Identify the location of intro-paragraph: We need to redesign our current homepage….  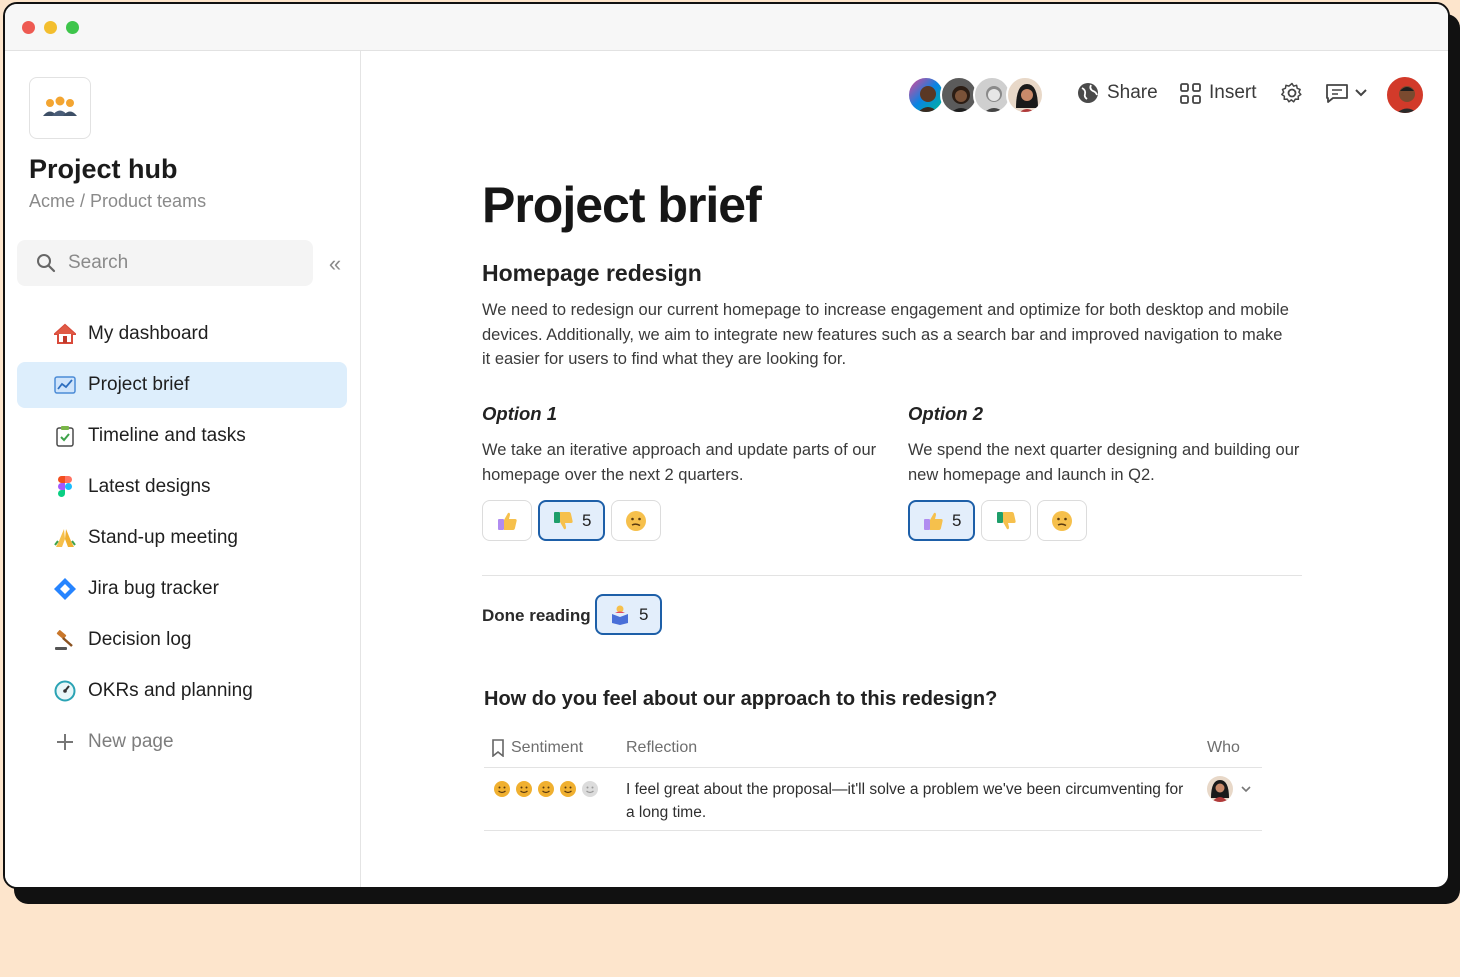
(885, 334).